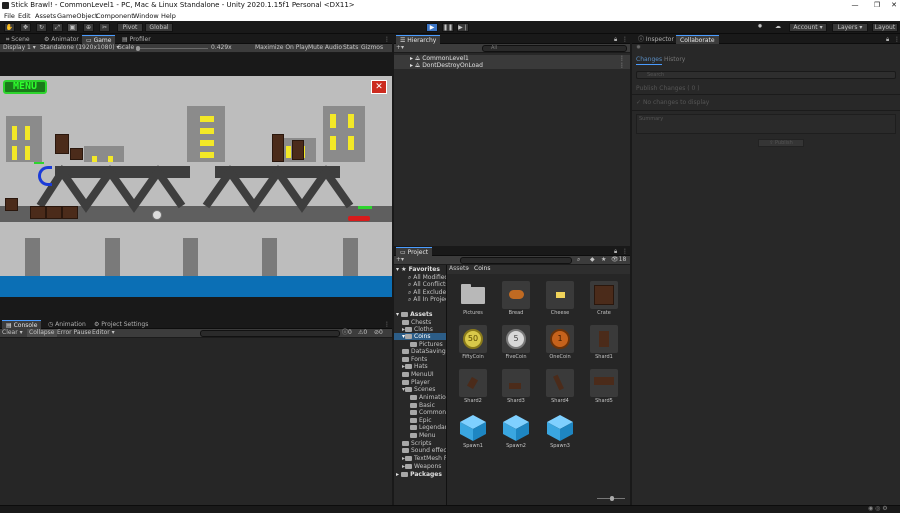  I want to click on packages-root: ▸ Packages, so click(419, 474).